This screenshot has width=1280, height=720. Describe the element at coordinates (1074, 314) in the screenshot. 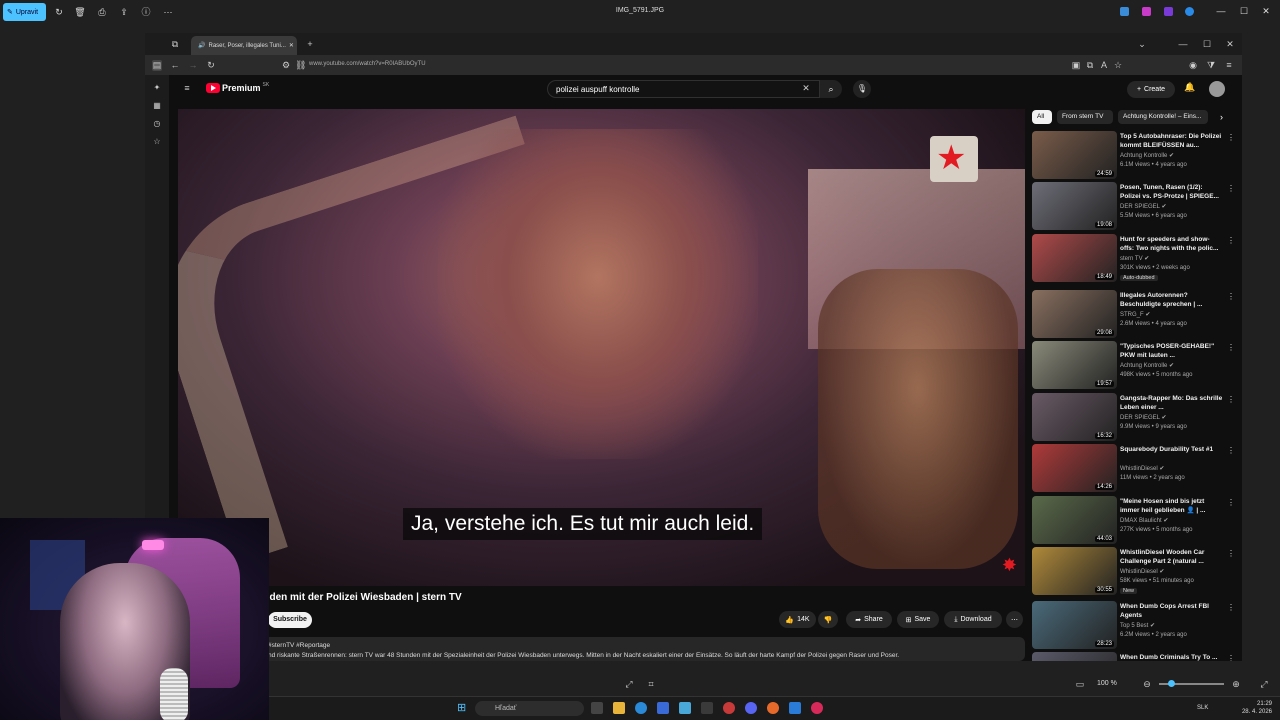

I see `video-thumbnail: 29:08` at that location.